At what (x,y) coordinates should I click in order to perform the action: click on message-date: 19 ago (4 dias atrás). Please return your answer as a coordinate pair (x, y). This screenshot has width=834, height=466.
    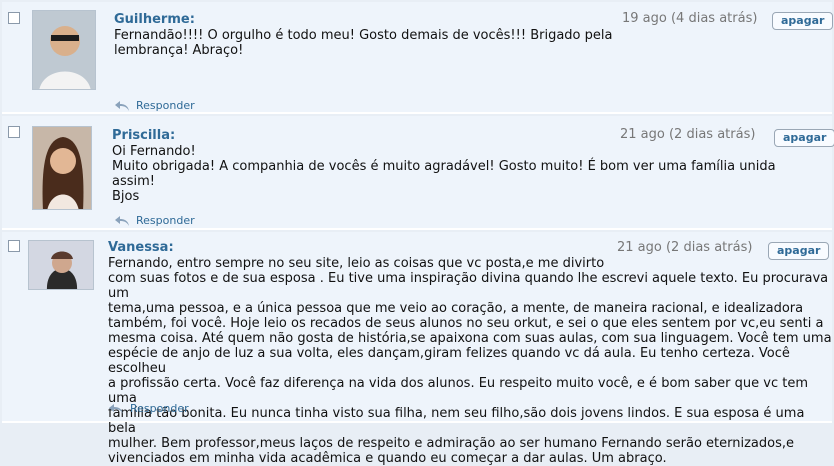
    Looking at the image, I should click on (690, 18).